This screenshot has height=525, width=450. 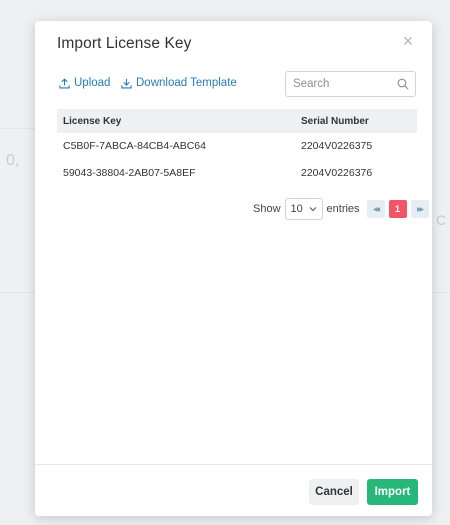 What do you see at coordinates (92, 121) in the screenshot?
I see `column-header-license-key: License Key` at bounding box center [92, 121].